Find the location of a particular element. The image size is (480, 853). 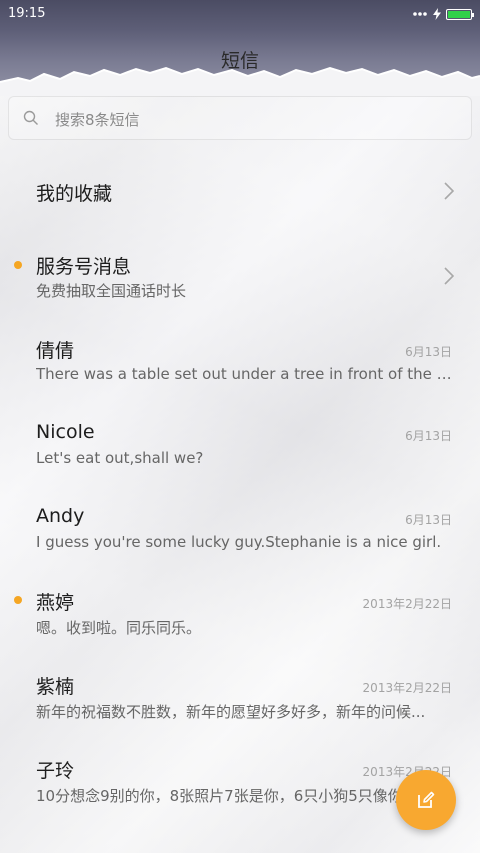

list-item-service-messages: 服务号消息 免费抽取全国通话时长 is located at coordinates (240, 276).